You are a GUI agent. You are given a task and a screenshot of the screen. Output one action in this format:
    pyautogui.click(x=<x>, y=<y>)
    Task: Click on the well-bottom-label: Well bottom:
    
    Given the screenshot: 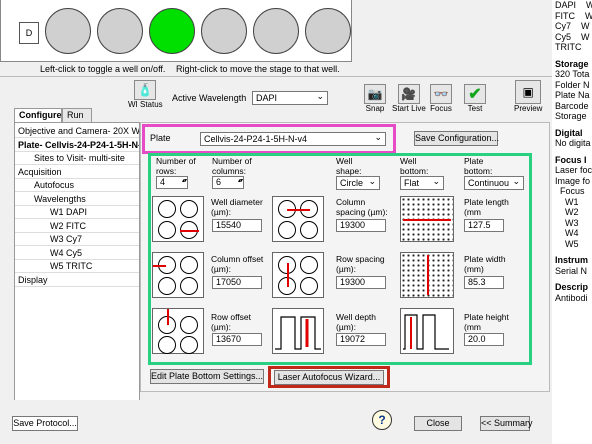 What is the action you would take?
    pyautogui.click(x=414, y=166)
    